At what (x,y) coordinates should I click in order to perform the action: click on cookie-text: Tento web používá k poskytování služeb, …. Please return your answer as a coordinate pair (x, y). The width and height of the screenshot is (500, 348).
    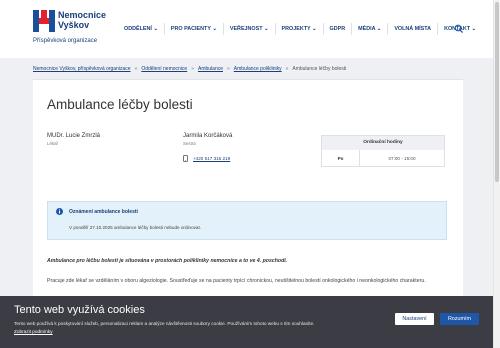
    Looking at the image, I should click on (164, 323).